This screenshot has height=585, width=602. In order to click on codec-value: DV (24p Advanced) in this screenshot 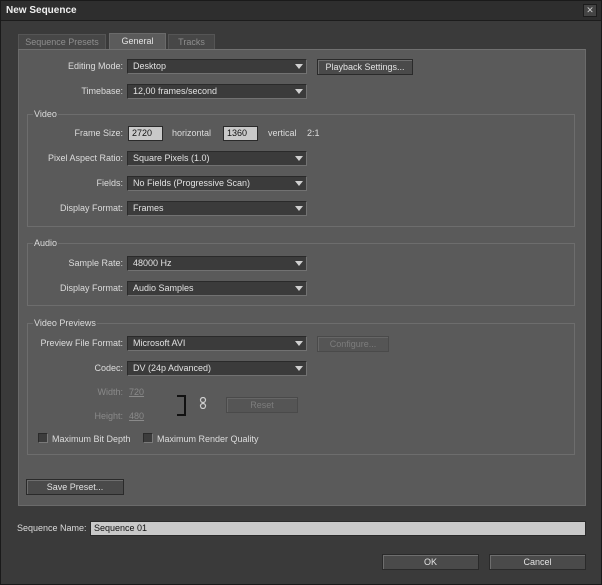, I will do `click(172, 368)`.